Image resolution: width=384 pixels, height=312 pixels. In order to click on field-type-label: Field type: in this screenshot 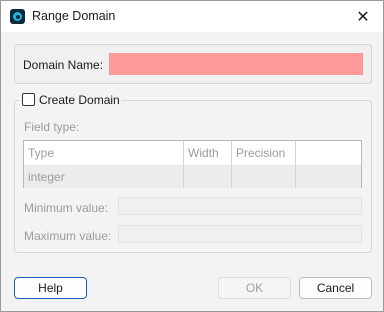, I will do `click(52, 127)`.